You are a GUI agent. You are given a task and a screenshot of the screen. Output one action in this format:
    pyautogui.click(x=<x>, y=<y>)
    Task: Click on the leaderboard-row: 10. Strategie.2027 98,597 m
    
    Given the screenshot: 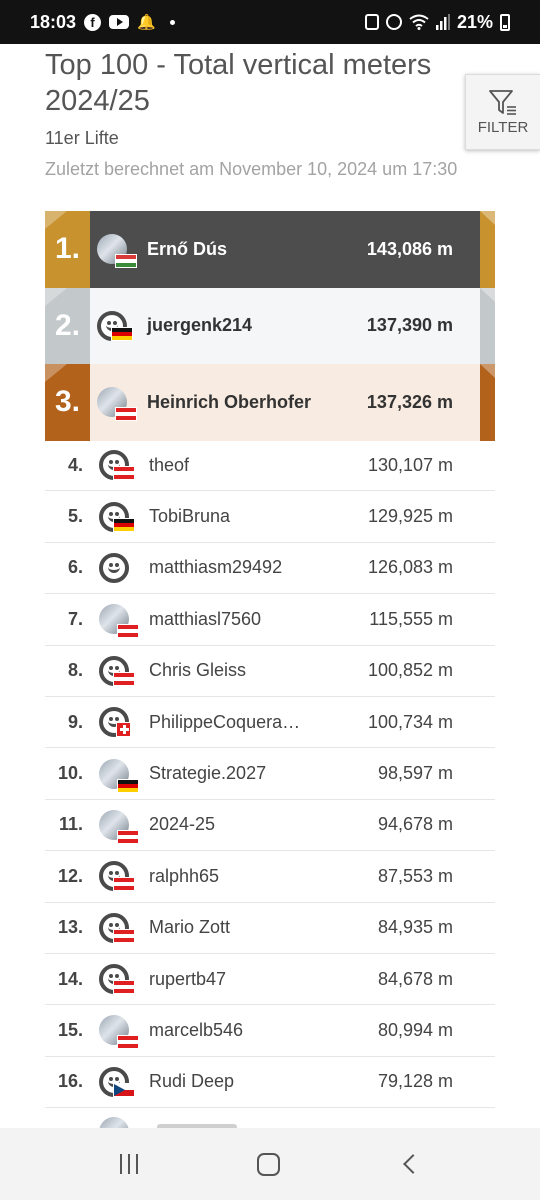 What is the action you would take?
    pyautogui.click(x=270, y=774)
    